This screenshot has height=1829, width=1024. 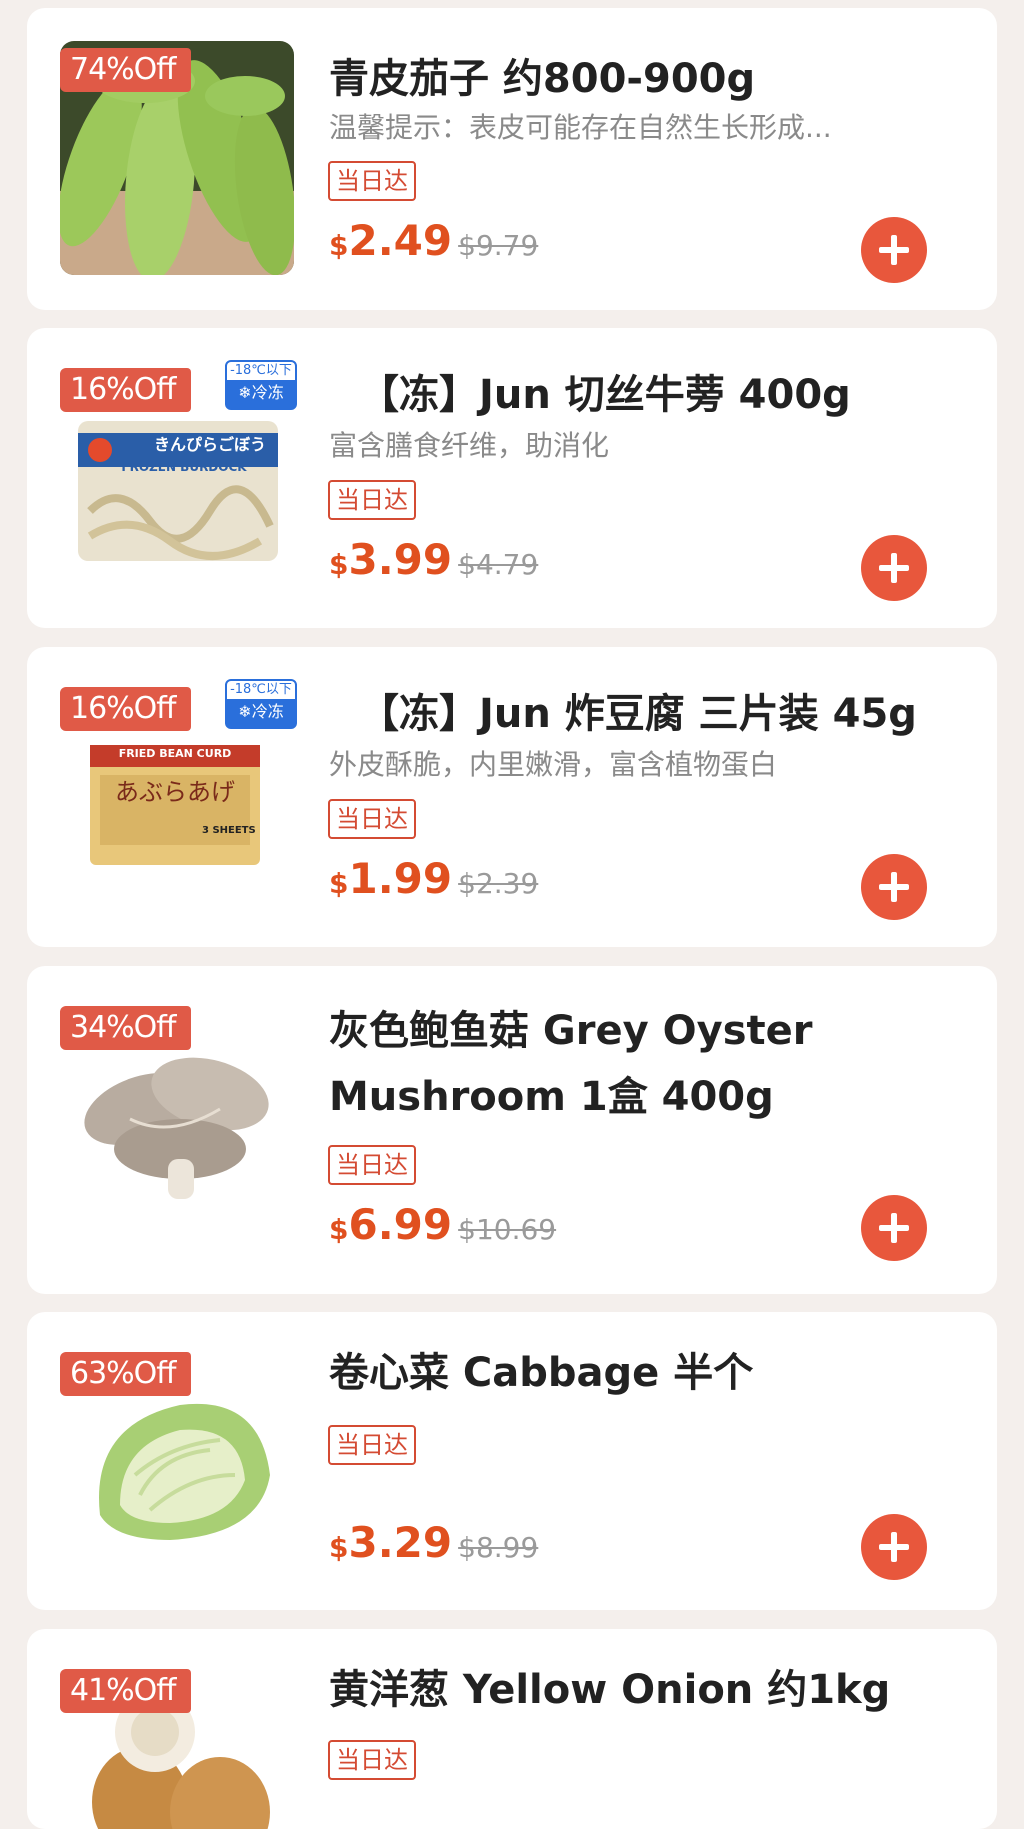 I want to click on package-brand-label: きんぴらごぼう, so click(x=209, y=444).